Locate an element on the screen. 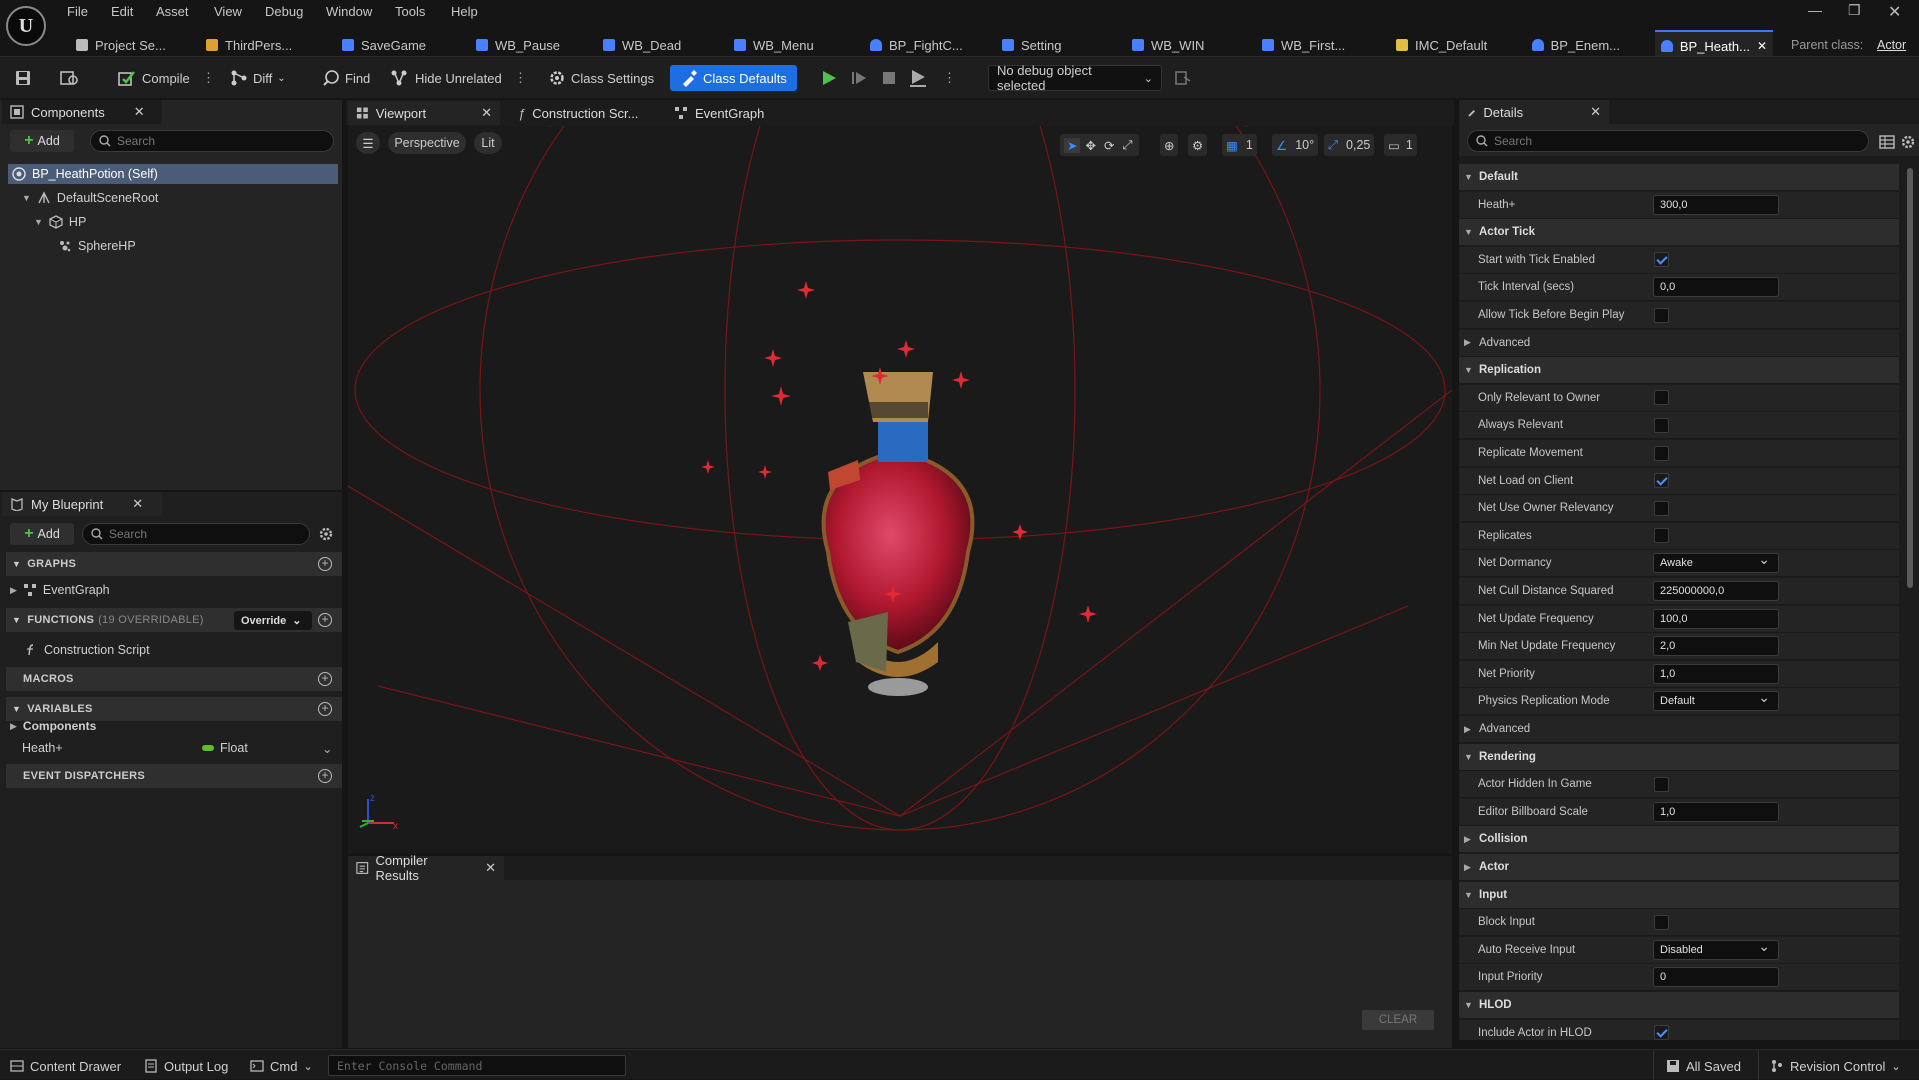 The height and width of the screenshot is (1080, 1919). revision-control-button: Revision Control ⌄ is located at coordinates (1835, 1066).